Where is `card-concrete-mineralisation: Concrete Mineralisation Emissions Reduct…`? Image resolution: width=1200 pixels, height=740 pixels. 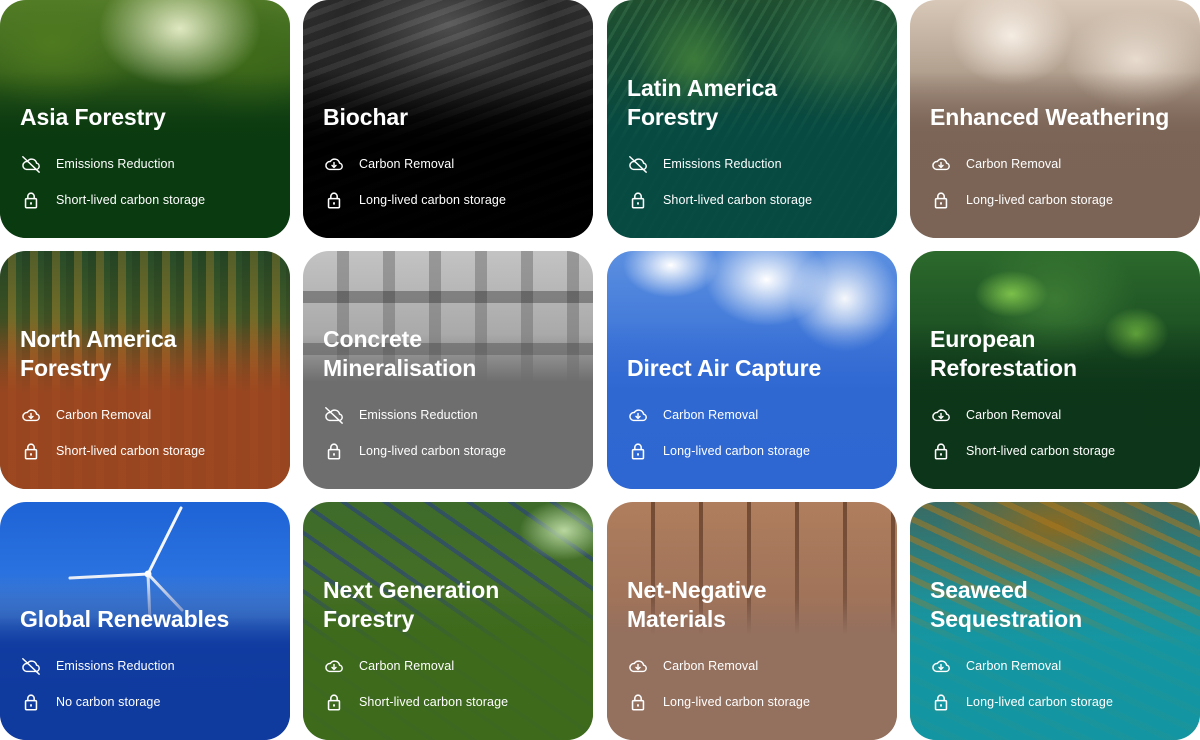
card-concrete-mineralisation: Concrete Mineralisation Emissions Reduct… is located at coordinates (448, 370).